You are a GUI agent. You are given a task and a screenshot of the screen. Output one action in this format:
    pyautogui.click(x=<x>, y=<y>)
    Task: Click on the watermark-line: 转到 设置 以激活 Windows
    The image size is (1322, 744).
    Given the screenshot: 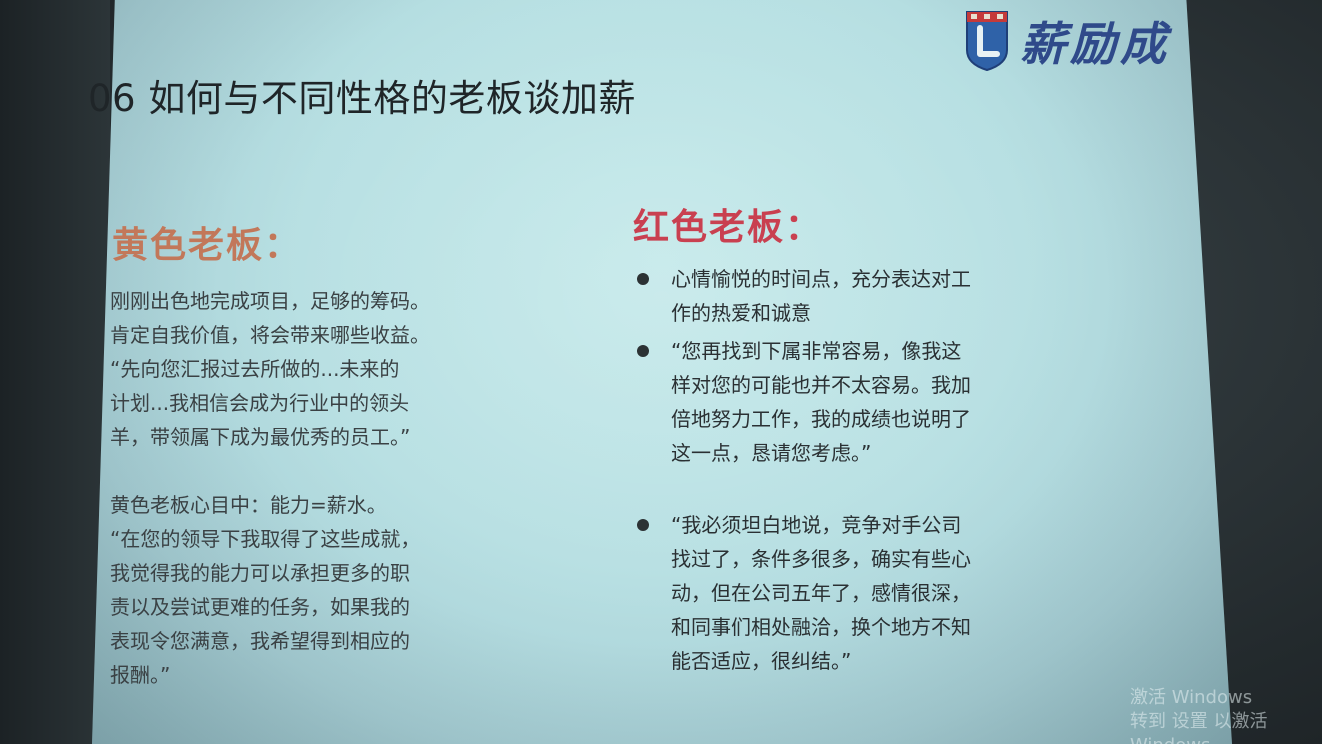 What is the action you would take?
    pyautogui.click(x=1199, y=727)
    